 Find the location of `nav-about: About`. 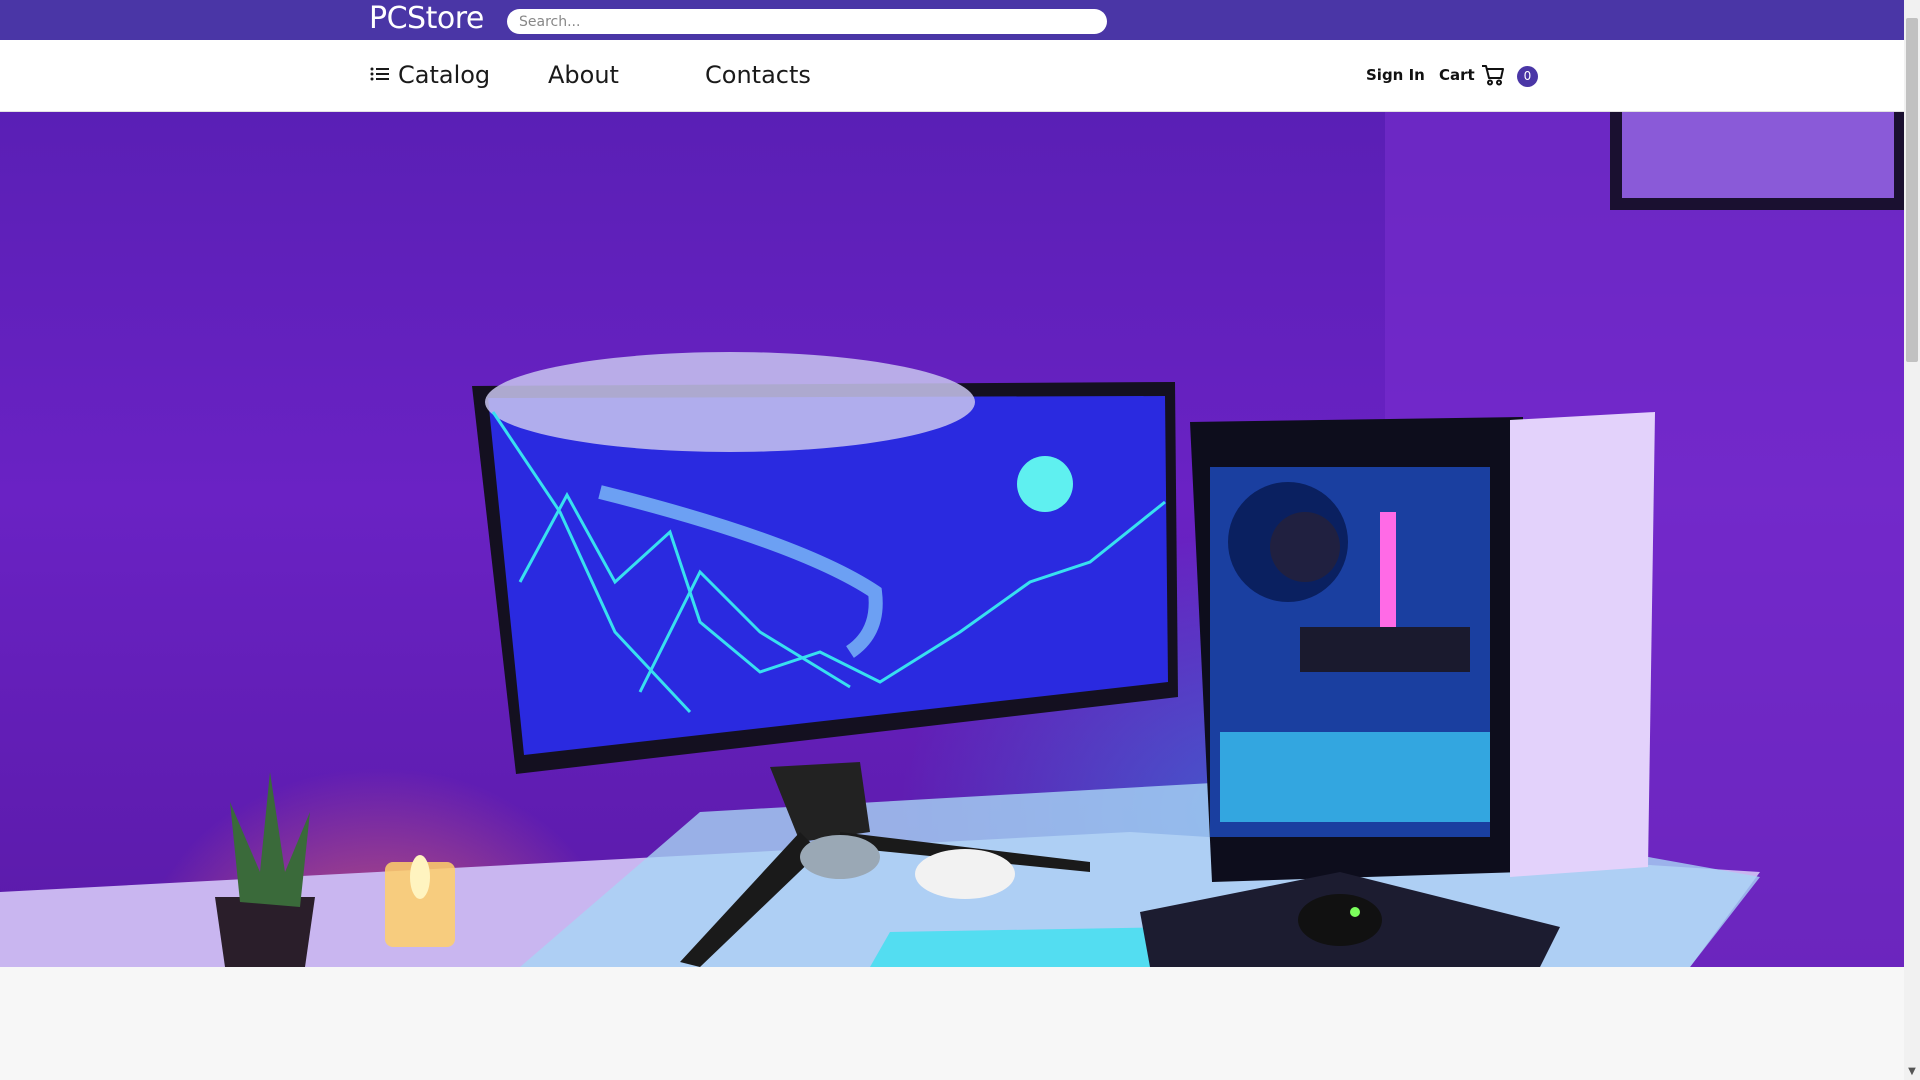

nav-about: About is located at coordinates (583, 75).